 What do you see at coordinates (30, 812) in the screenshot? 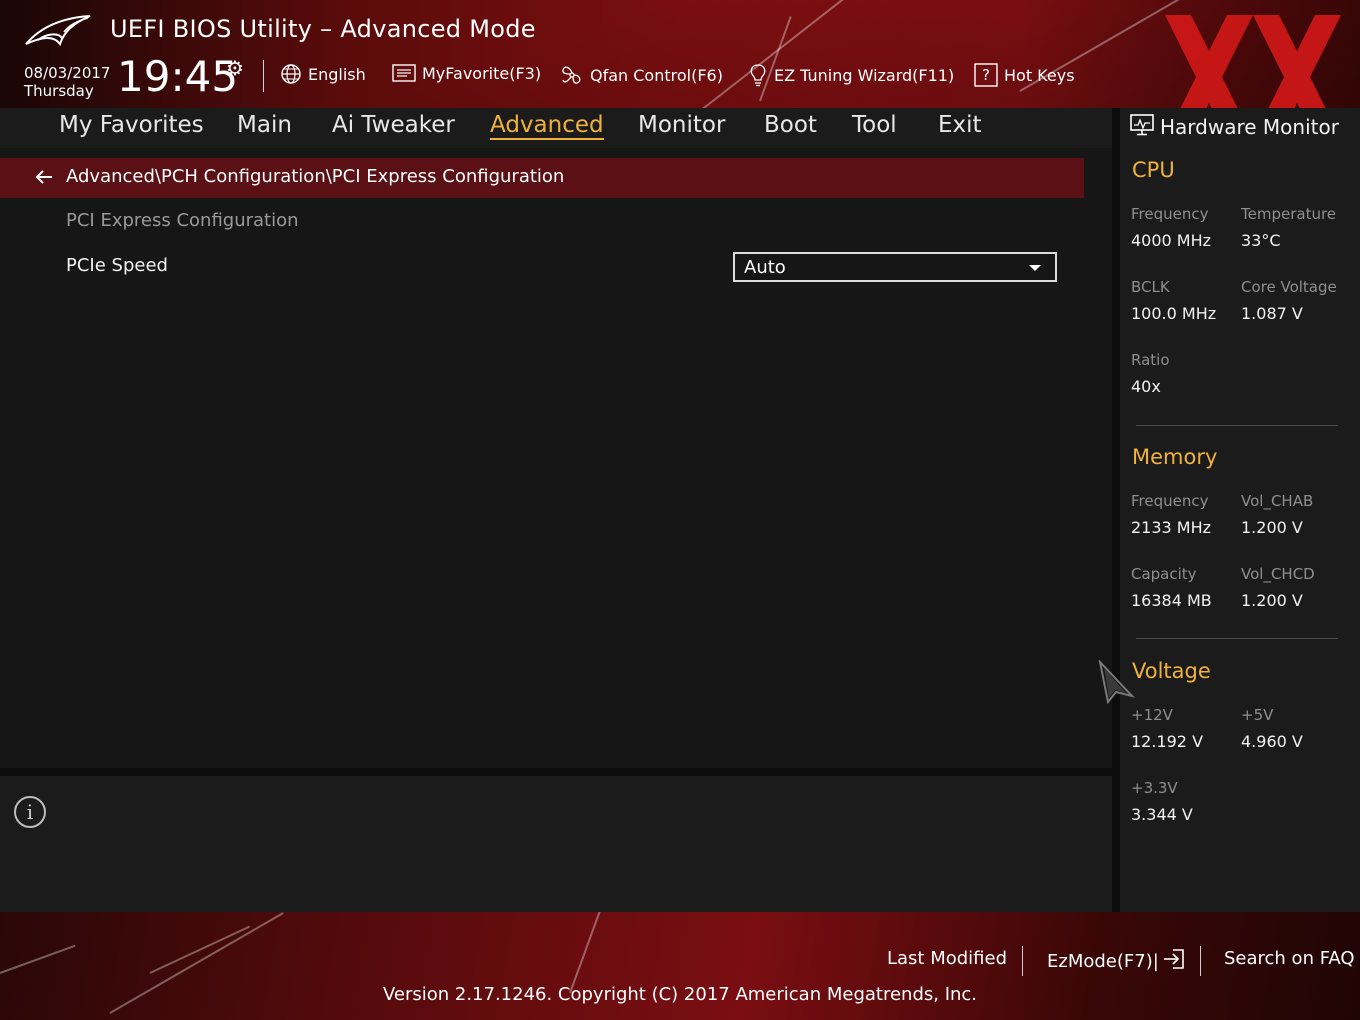
I see `info-icon: i` at bounding box center [30, 812].